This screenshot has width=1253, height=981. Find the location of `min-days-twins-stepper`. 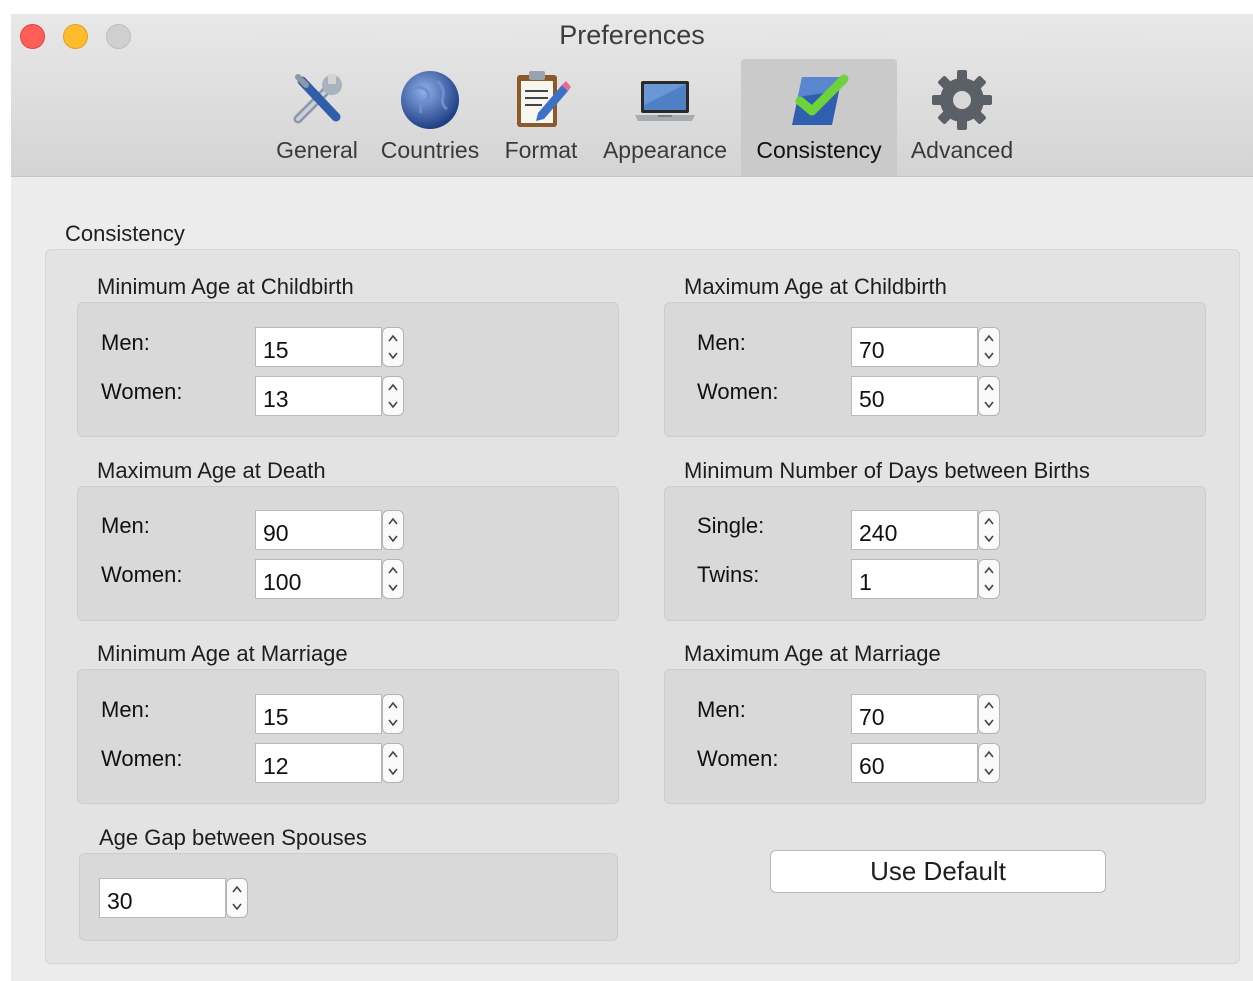

min-days-twins-stepper is located at coordinates (989, 579).